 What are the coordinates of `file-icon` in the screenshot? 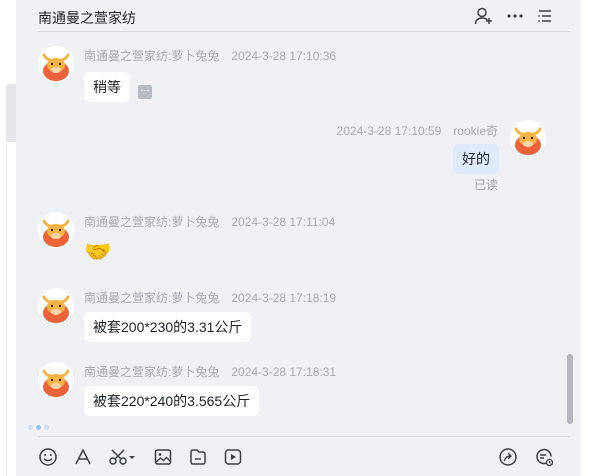 It's located at (198, 457).